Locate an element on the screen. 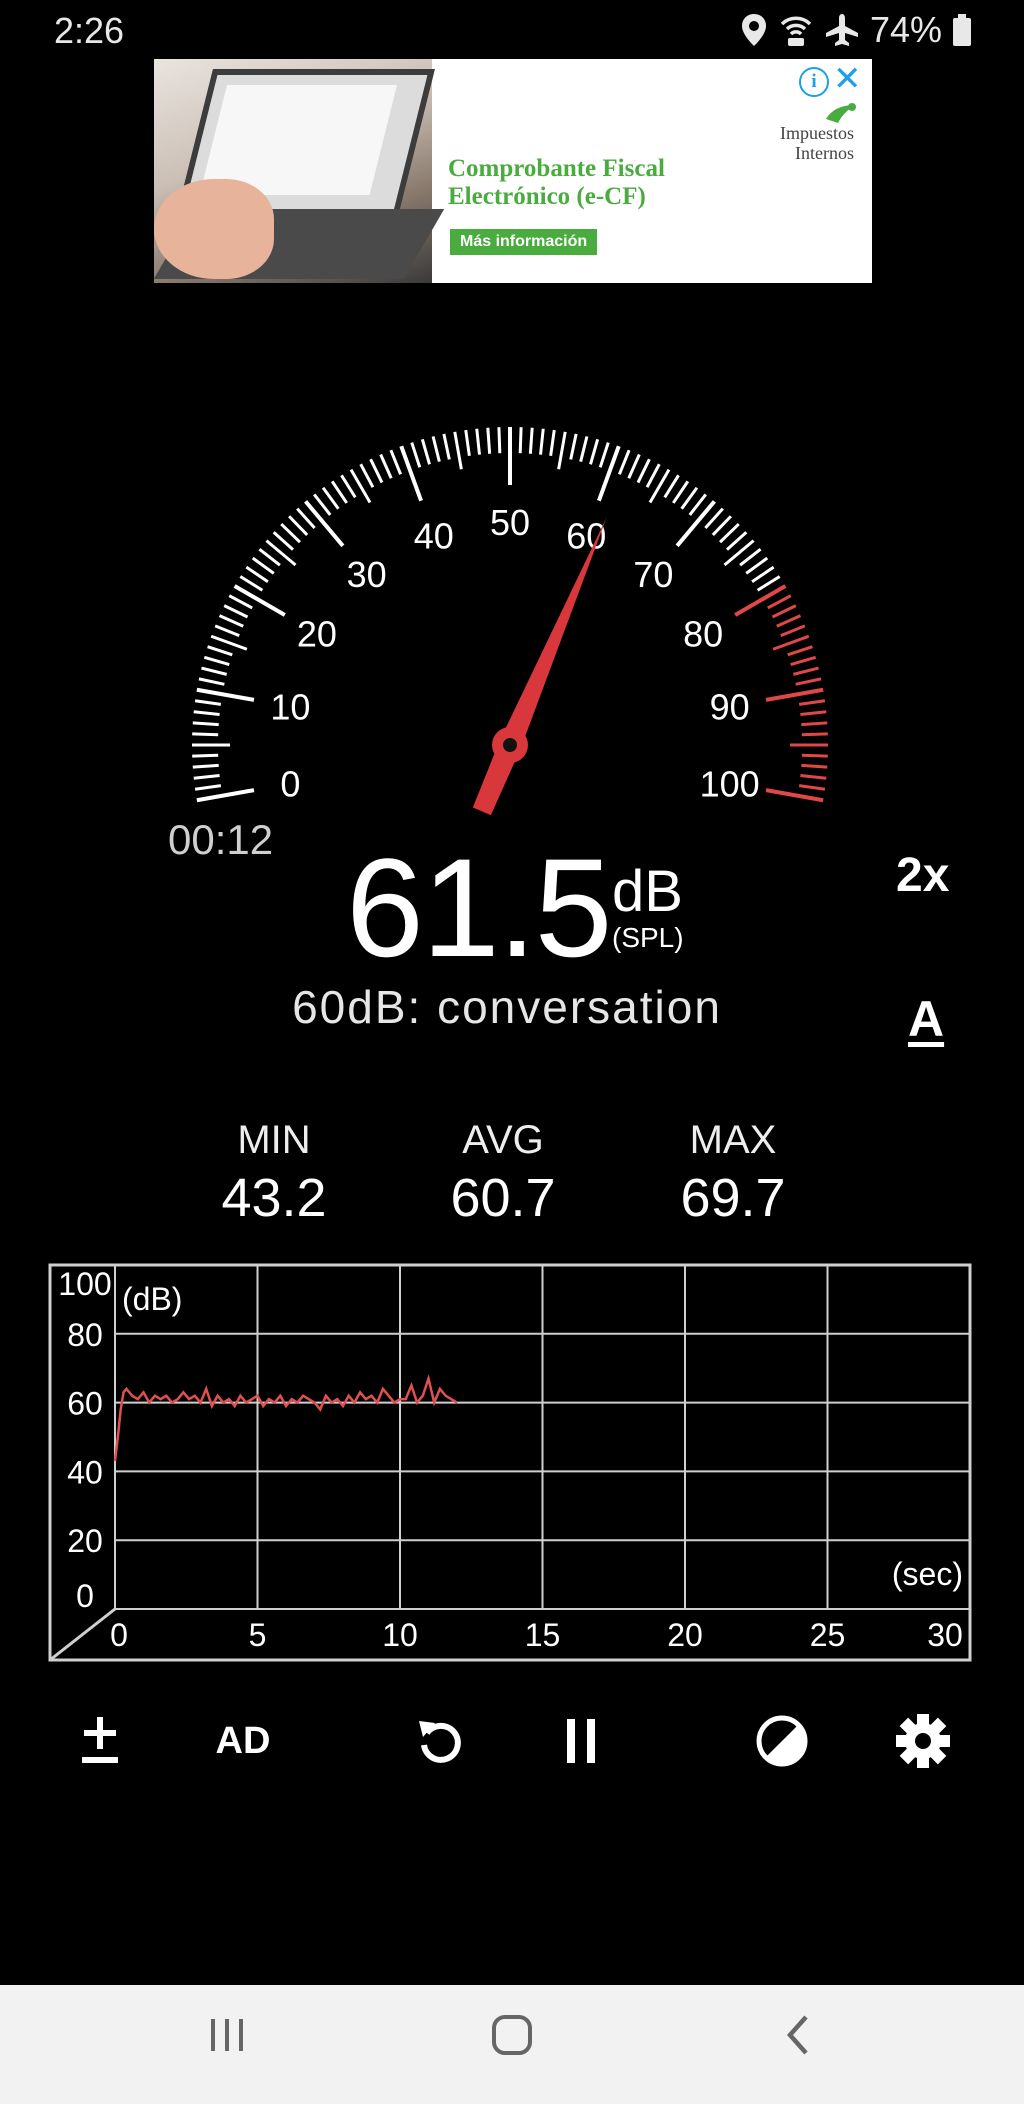 Image resolution: width=1024 pixels, height=2104 pixels. chart-y-tick-labels: 0 20 40 60 80 100 is located at coordinates (84, 1440).